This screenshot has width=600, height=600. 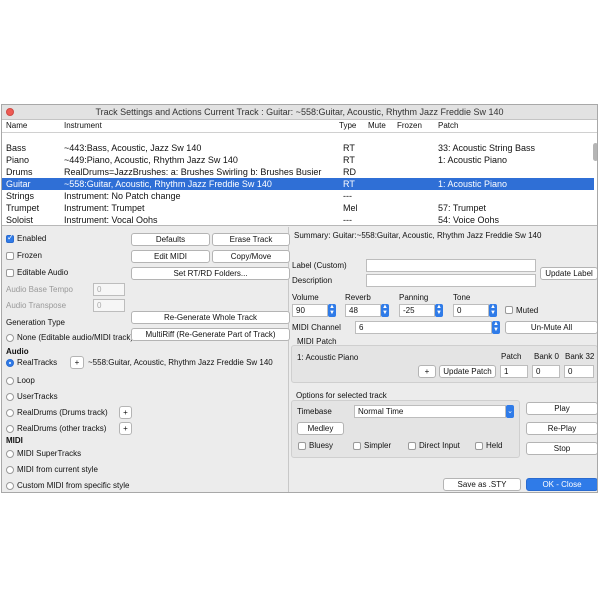 What do you see at coordinates (77, 362) in the screenshot?
I see `realtracks-add-button: +` at bounding box center [77, 362].